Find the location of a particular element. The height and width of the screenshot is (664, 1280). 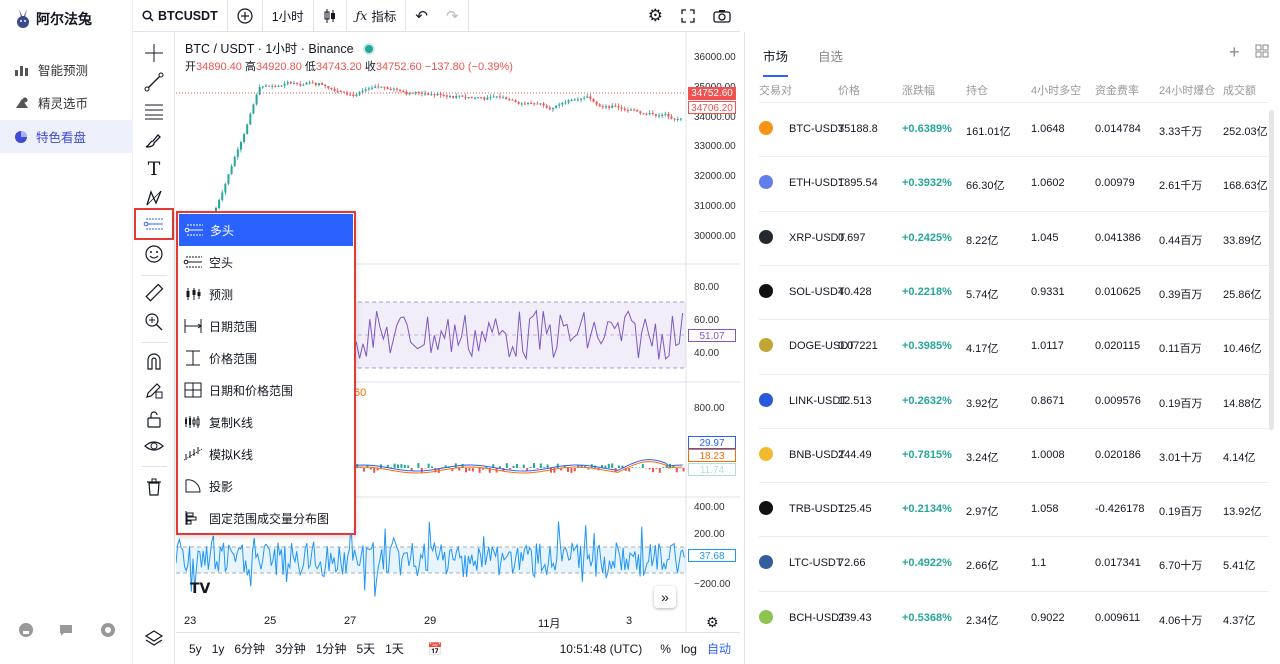

menu-item-long-position: 多头 is located at coordinates (266, 230).